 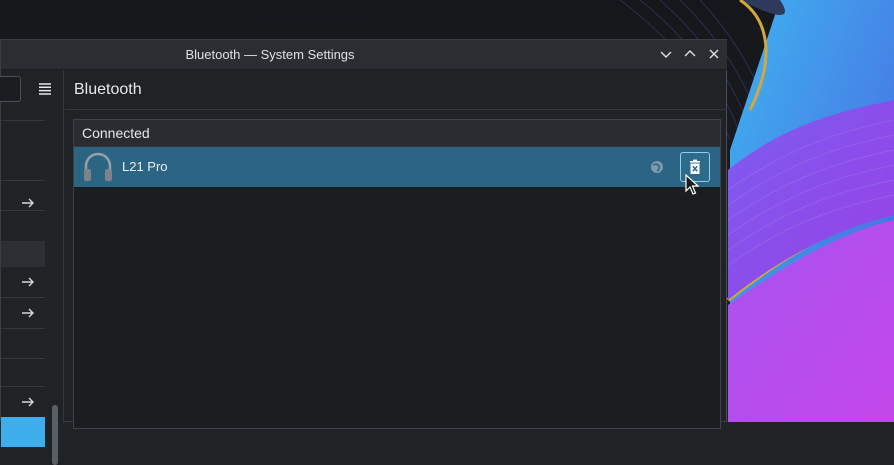 What do you see at coordinates (692, 184) in the screenshot?
I see `mouse-pointer-icon` at bounding box center [692, 184].